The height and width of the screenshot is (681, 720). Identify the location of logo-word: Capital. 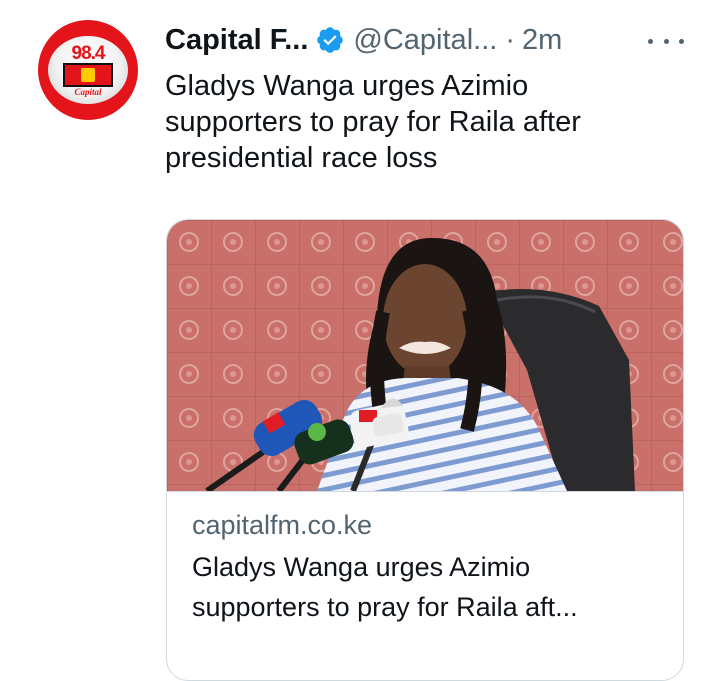
(88, 91).